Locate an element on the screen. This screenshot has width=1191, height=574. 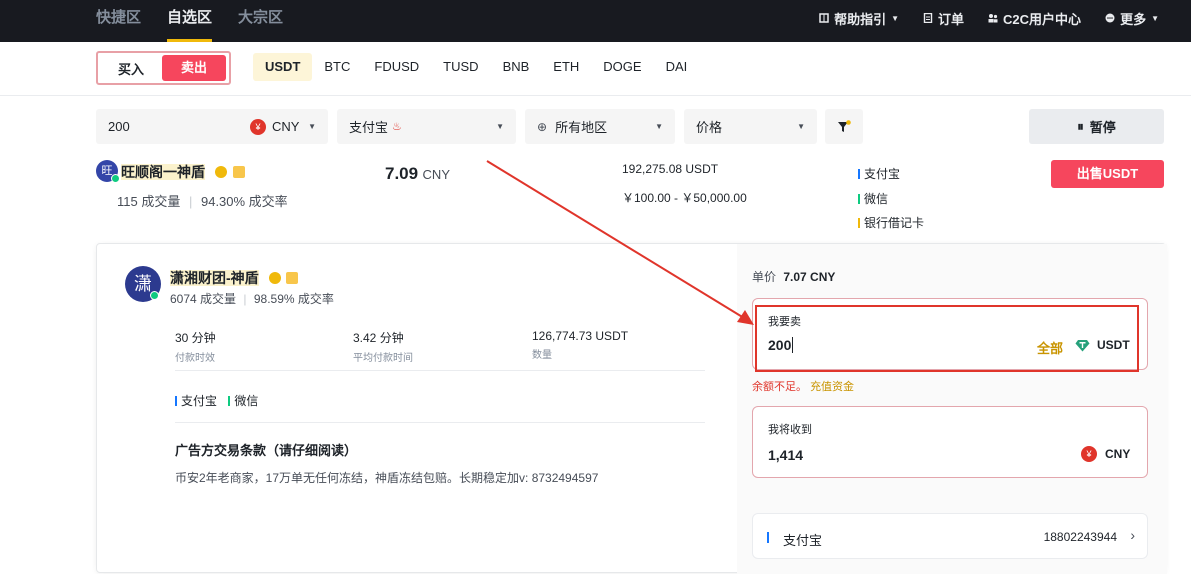
region-select: ⊕ 所有地区 ▼ is located at coordinates (600, 126).